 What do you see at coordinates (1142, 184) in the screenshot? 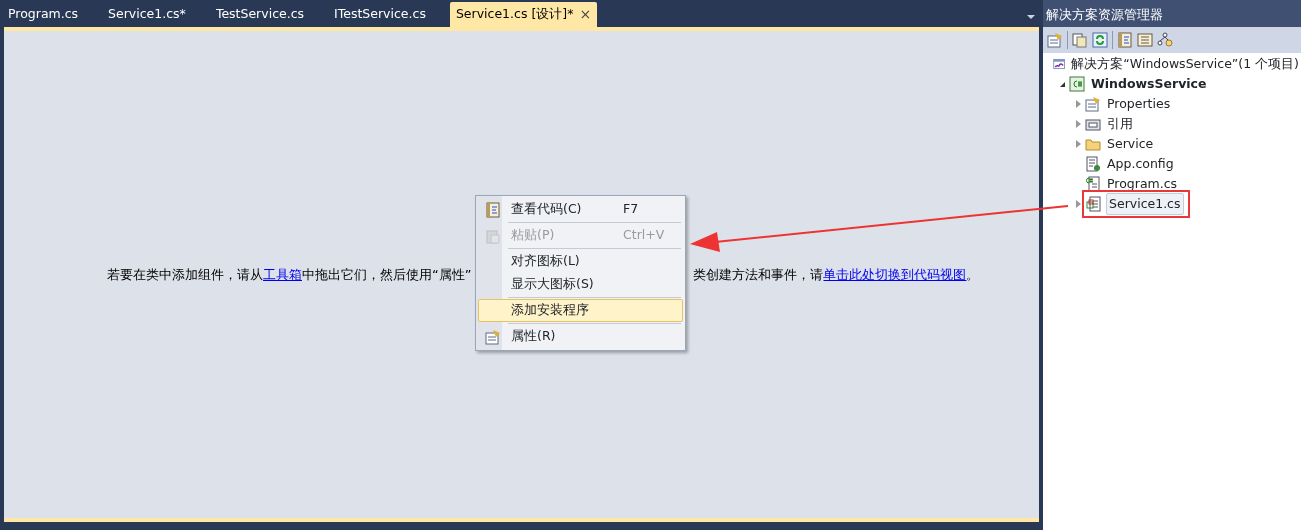
I see `tree-item: Program.cs` at bounding box center [1142, 184].